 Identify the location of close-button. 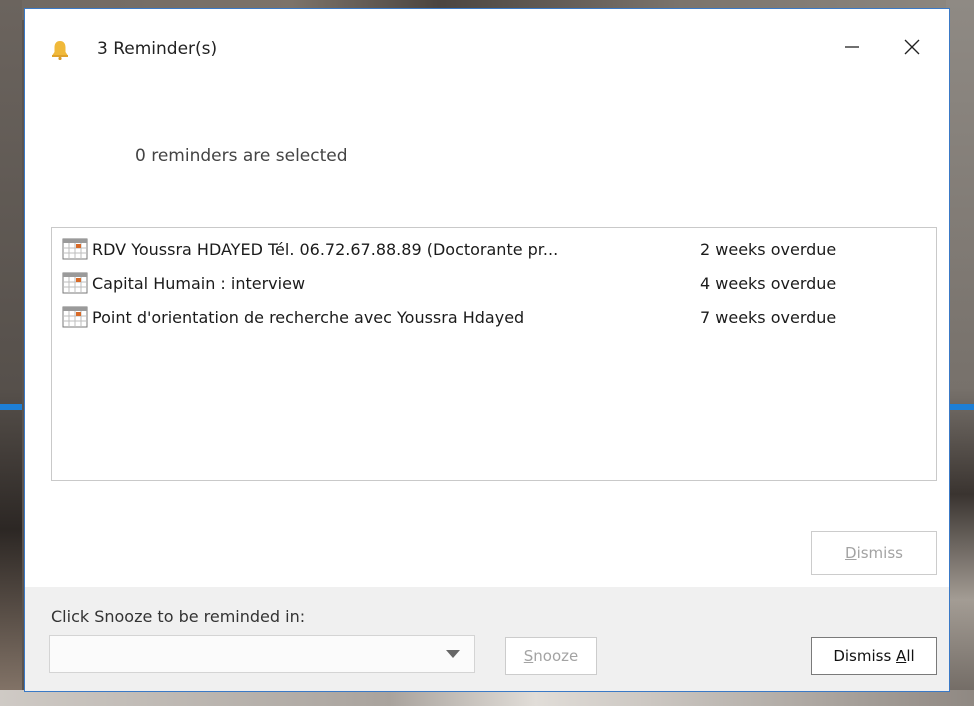
(912, 47).